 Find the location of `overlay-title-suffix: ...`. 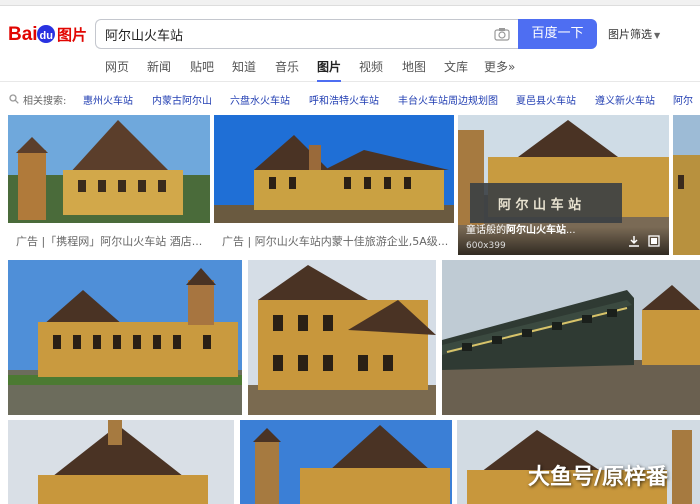

overlay-title-suffix: ... is located at coordinates (571, 230).